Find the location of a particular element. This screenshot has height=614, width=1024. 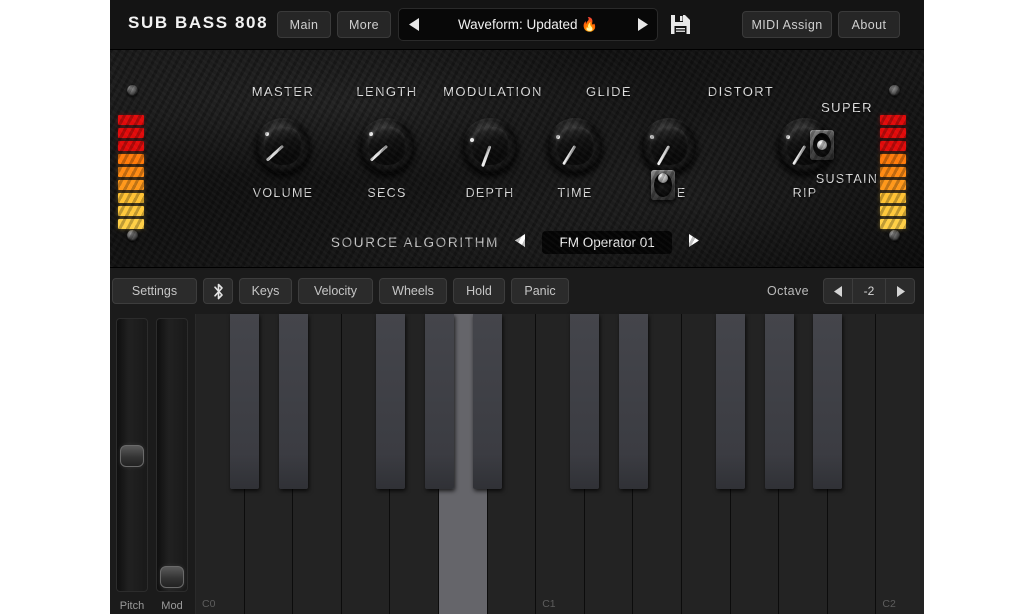

piano-white-key: C2 is located at coordinates (900, 464).